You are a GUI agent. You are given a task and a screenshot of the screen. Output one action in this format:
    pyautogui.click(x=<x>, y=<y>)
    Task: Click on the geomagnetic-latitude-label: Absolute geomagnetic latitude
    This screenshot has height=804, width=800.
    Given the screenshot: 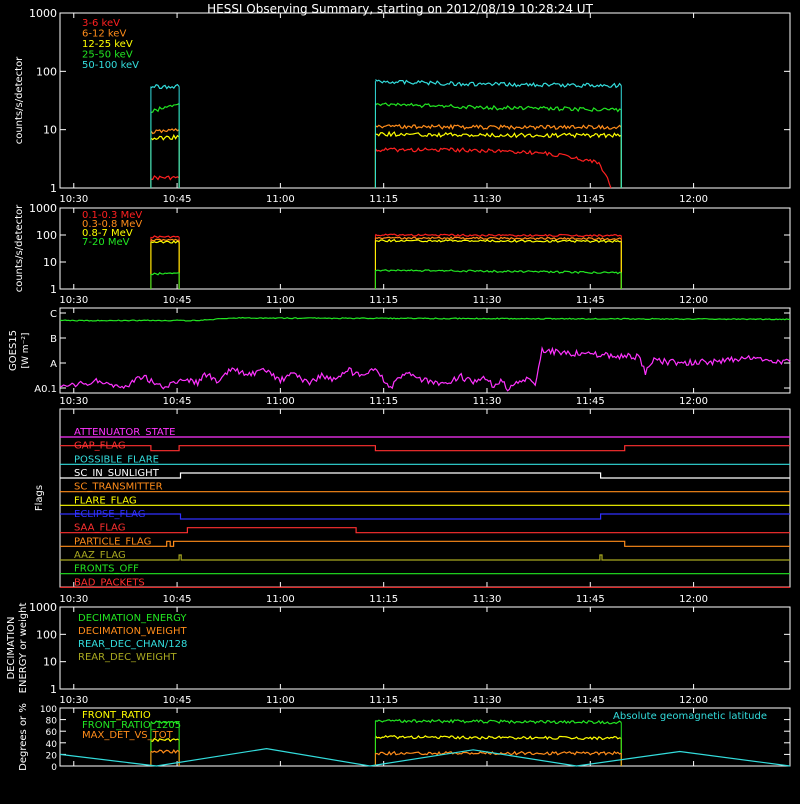 What is the action you would take?
    pyautogui.click(x=690, y=716)
    